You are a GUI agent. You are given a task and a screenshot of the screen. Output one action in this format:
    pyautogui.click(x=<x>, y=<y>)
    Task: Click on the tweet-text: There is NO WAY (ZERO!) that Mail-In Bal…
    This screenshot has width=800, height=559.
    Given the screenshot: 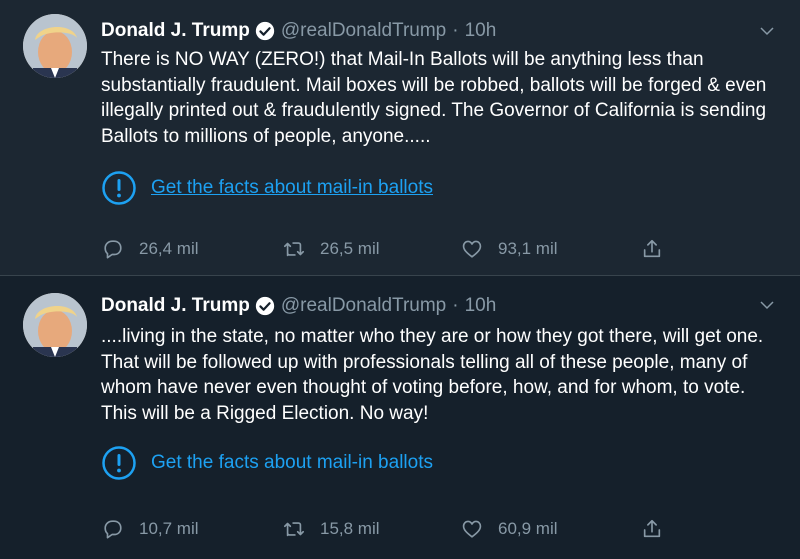 What is the action you would take?
    pyautogui.click(x=434, y=98)
    